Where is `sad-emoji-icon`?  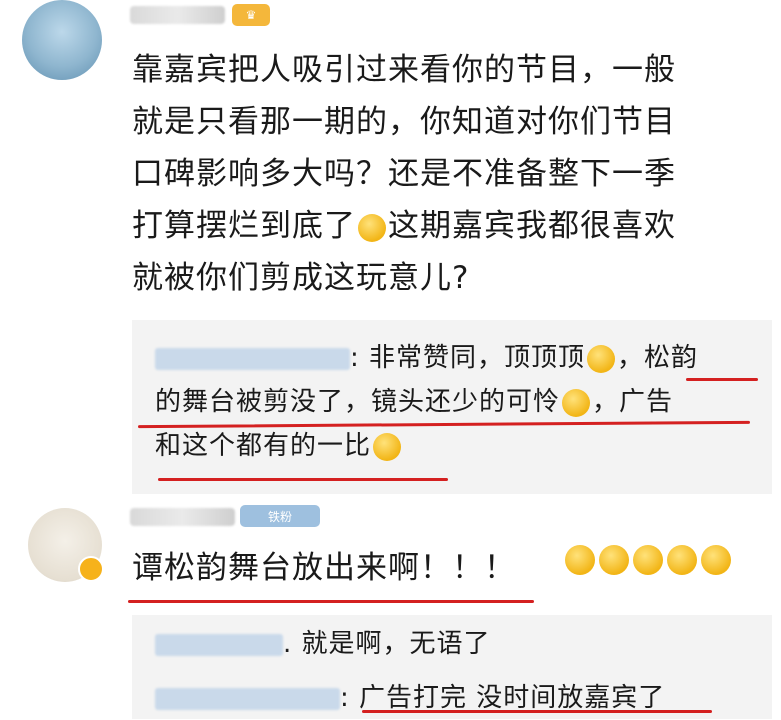
sad-emoji-icon is located at coordinates (601, 358).